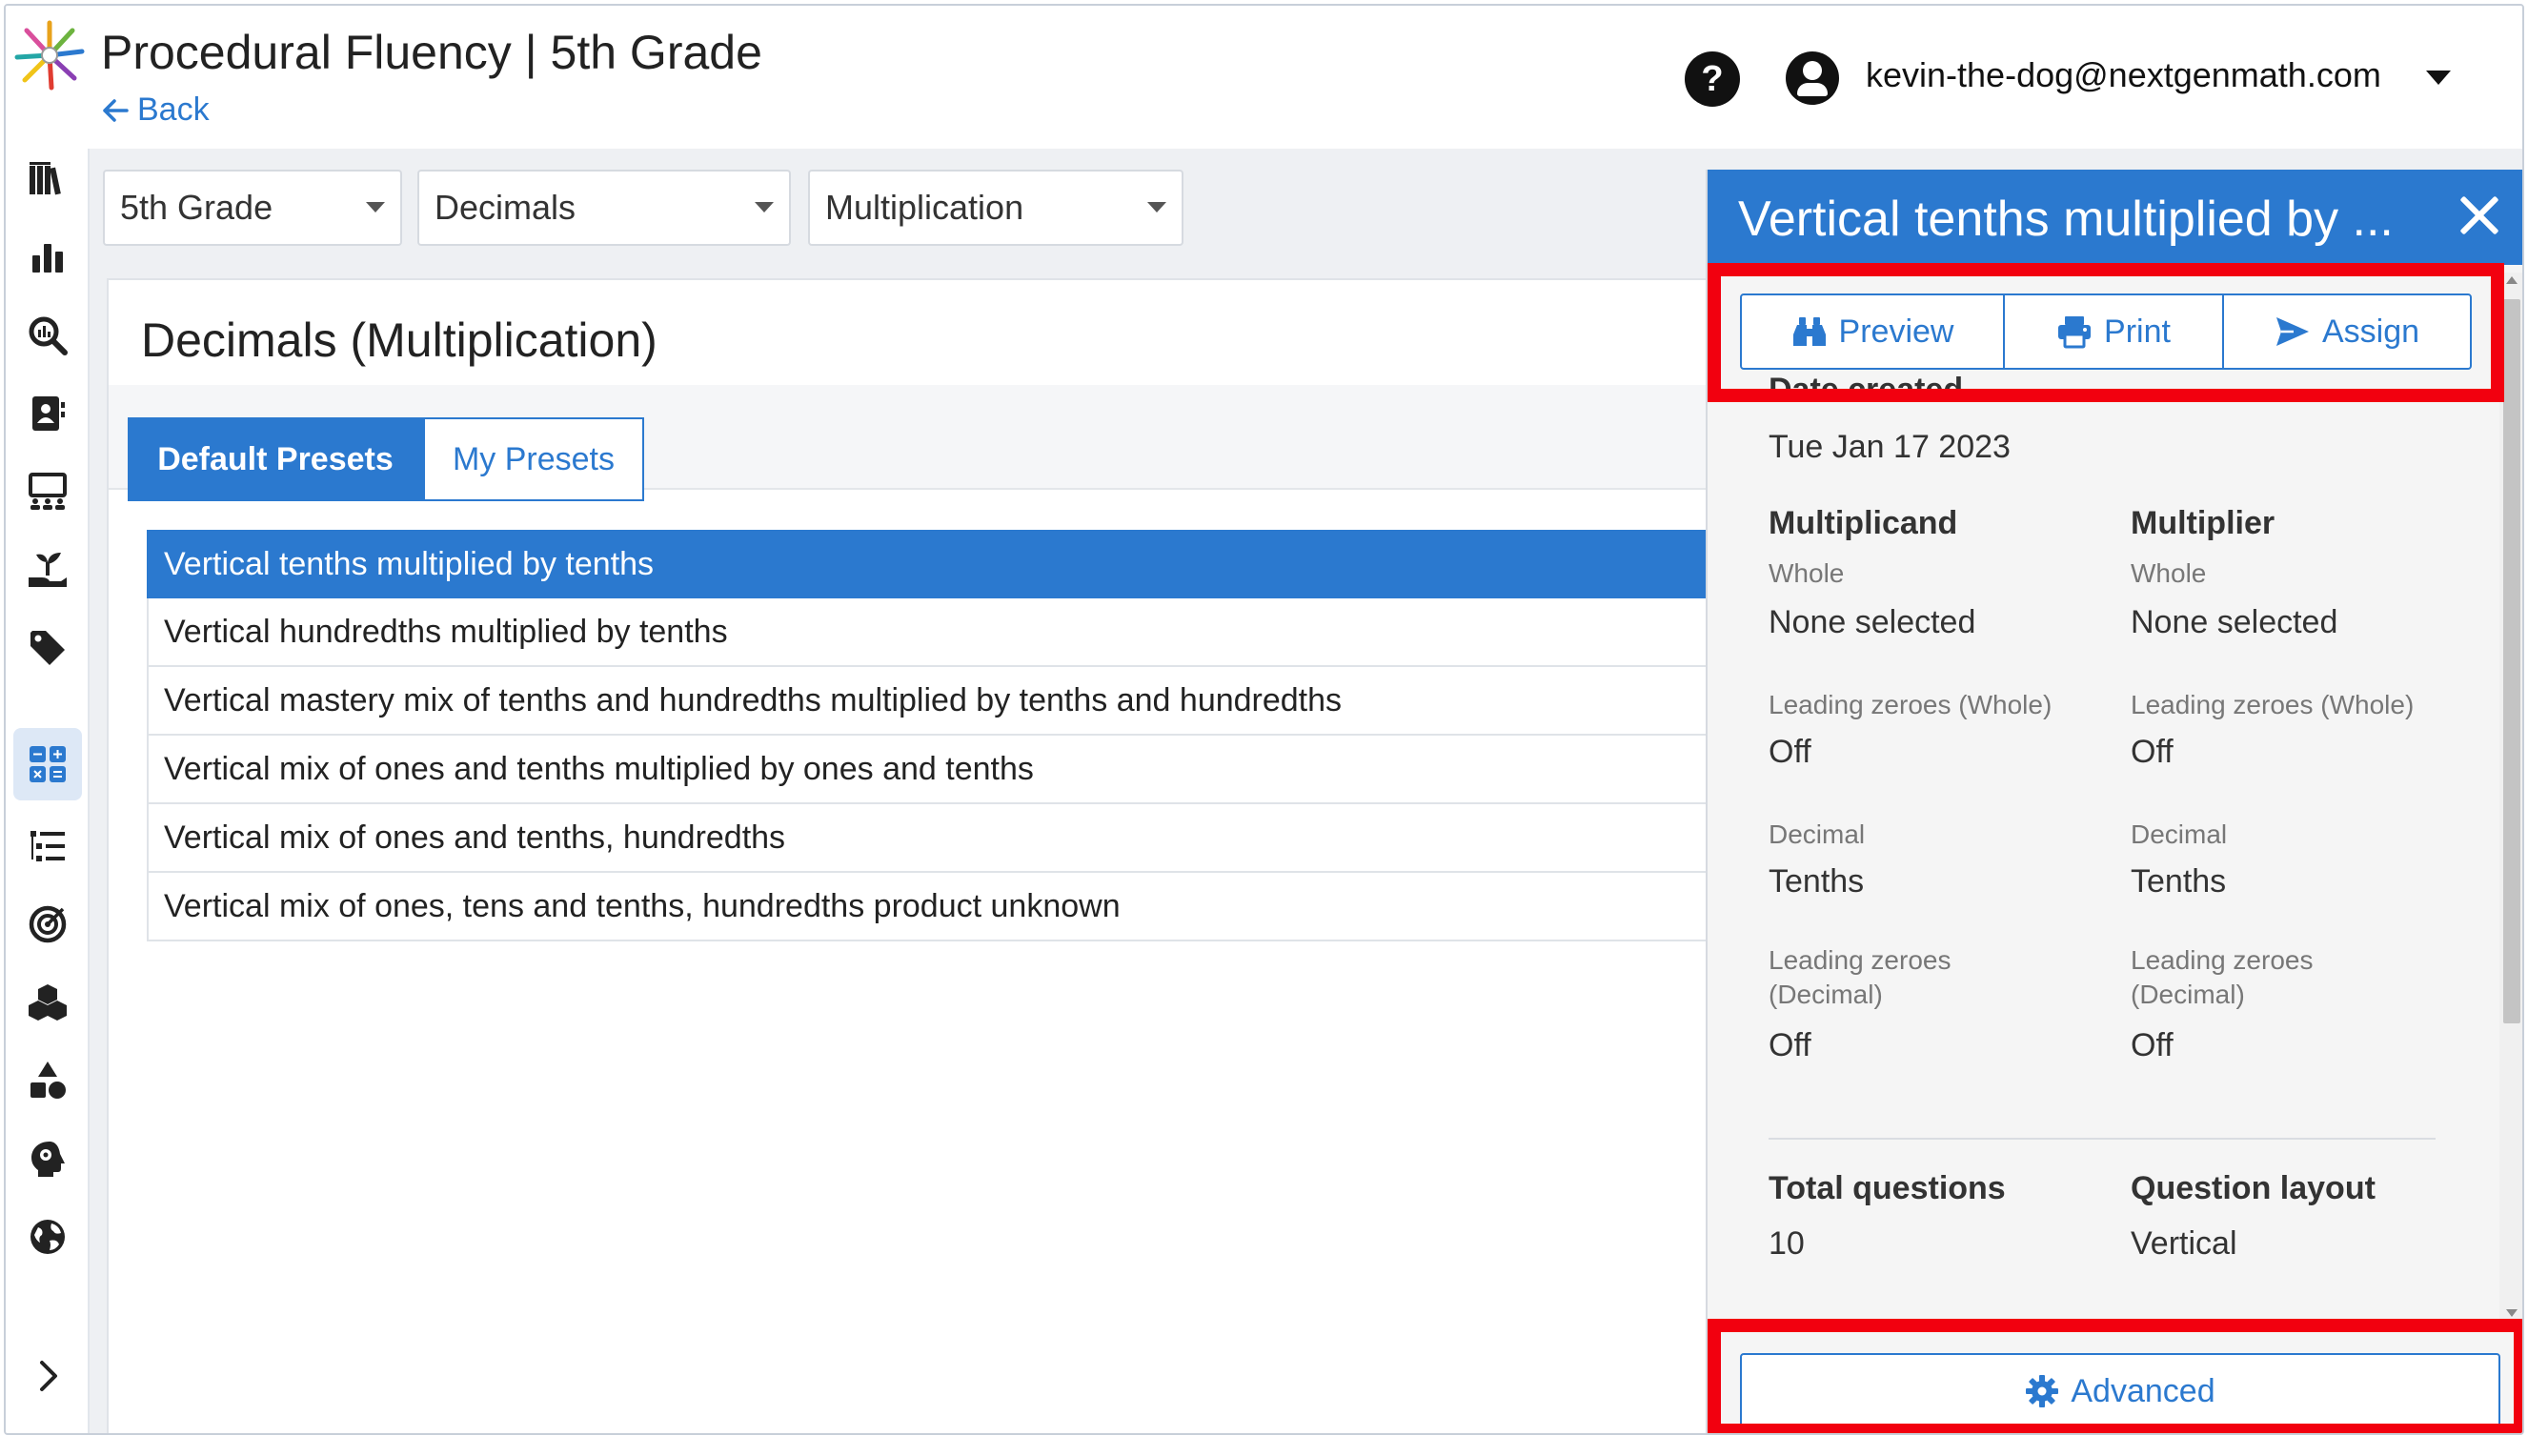 This screenshot has width=2528, height=1456. What do you see at coordinates (1863, 523) in the screenshot?
I see `multiplicand-heading: Multiplicand` at bounding box center [1863, 523].